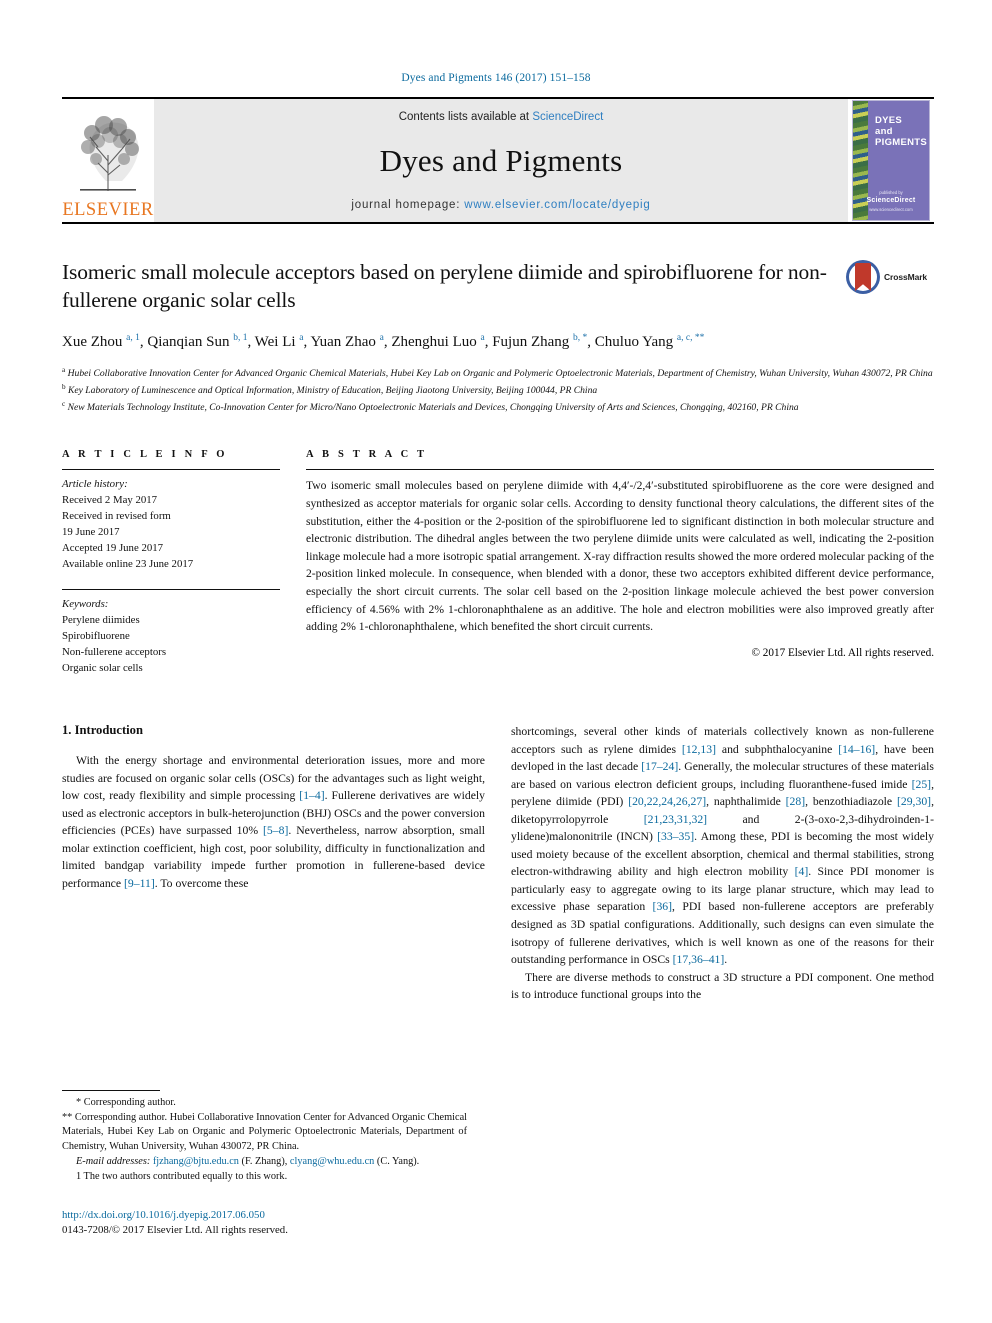  I want to click on cover-title-text: DYES and PIGMENTS, so click(901, 132).